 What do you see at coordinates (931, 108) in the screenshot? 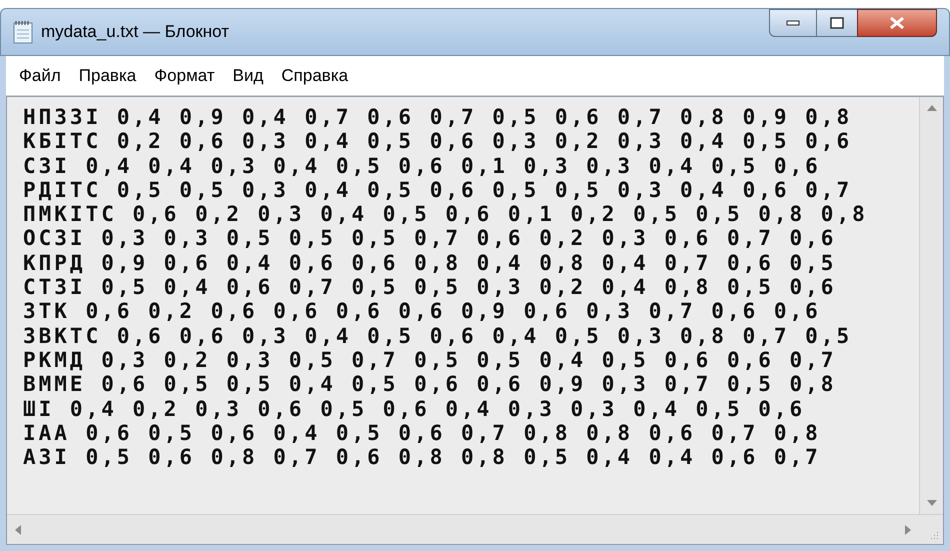
I see `scroll-up-icon` at bounding box center [931, 108].